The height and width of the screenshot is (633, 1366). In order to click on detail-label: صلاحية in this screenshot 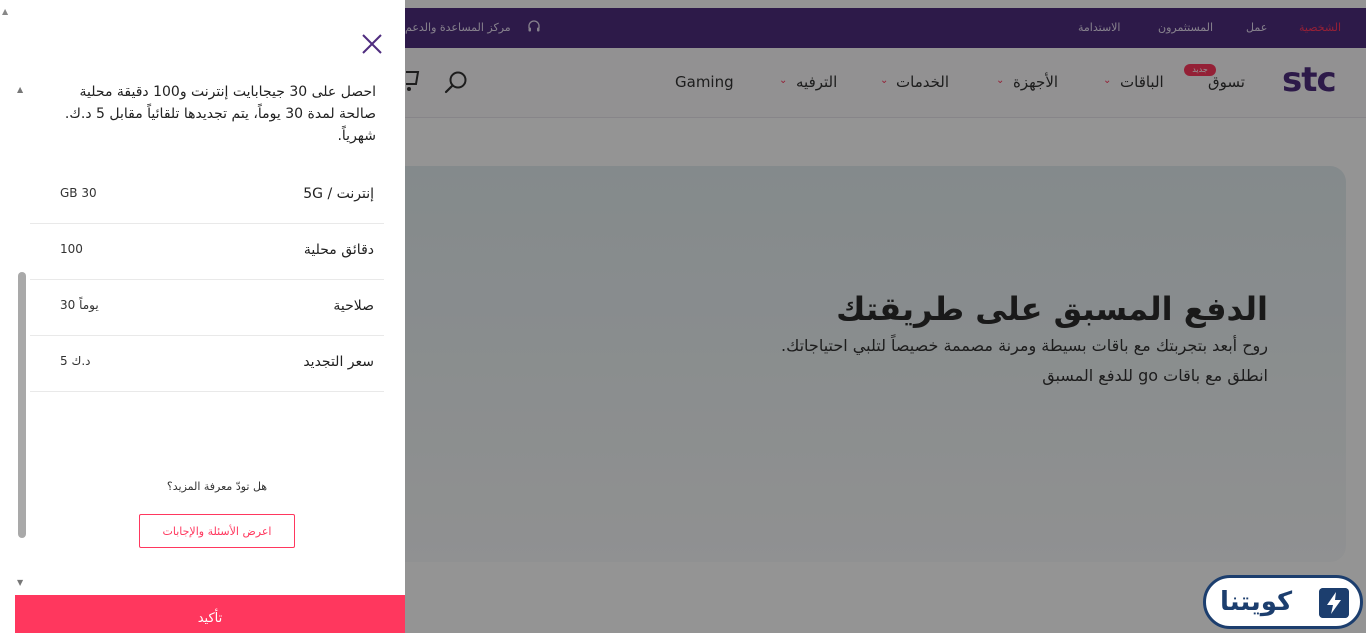, I will do `click(353, 306)`.